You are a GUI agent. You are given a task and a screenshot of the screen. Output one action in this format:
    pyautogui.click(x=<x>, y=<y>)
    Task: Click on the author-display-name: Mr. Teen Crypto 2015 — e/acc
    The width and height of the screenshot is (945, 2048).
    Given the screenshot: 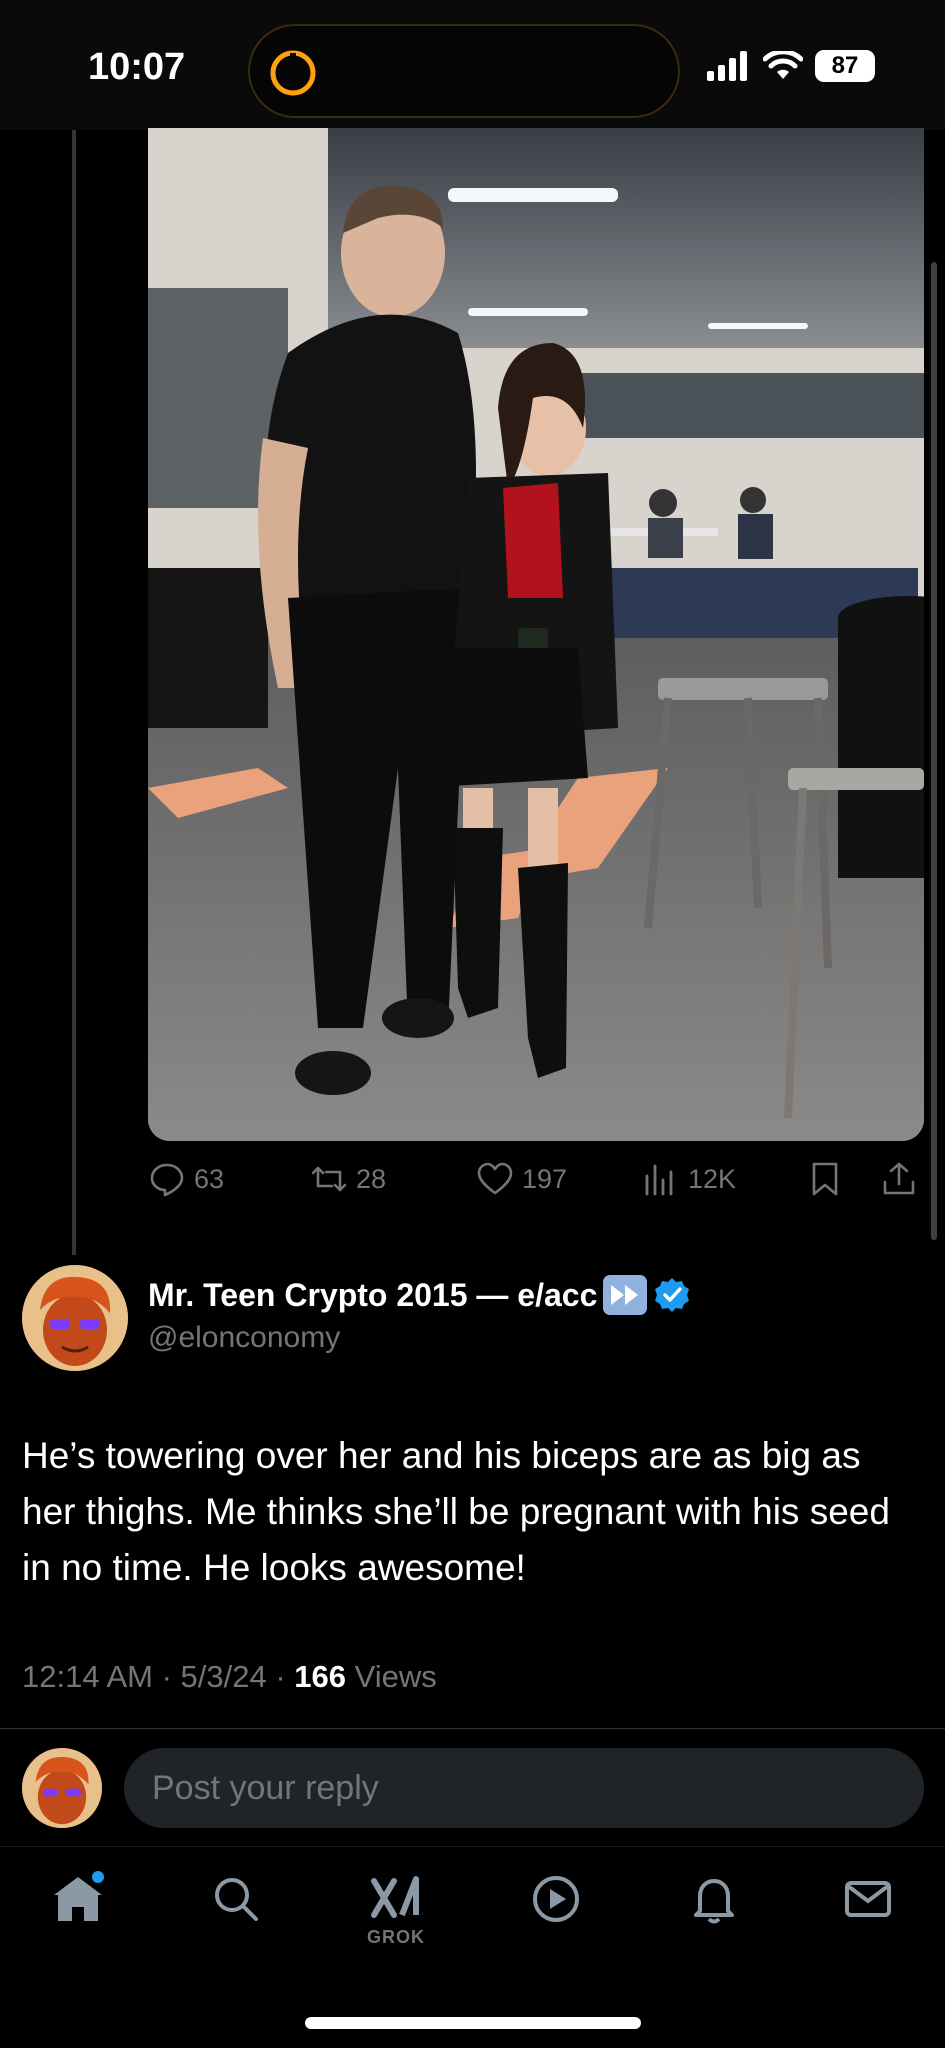 What is the action you would take?
    pyautogui.click(x=419, y=1295)
    